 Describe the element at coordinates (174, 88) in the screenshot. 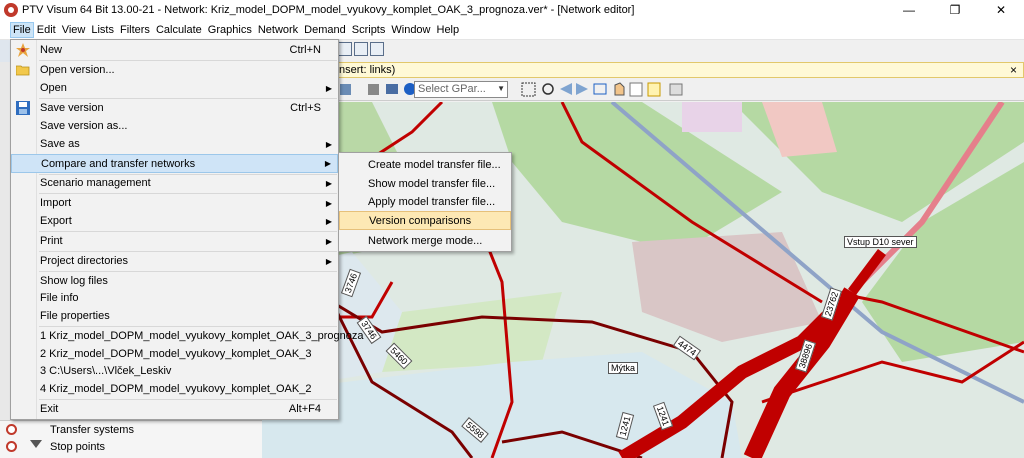

I see `menu-item-open: Open ▶` at that location.